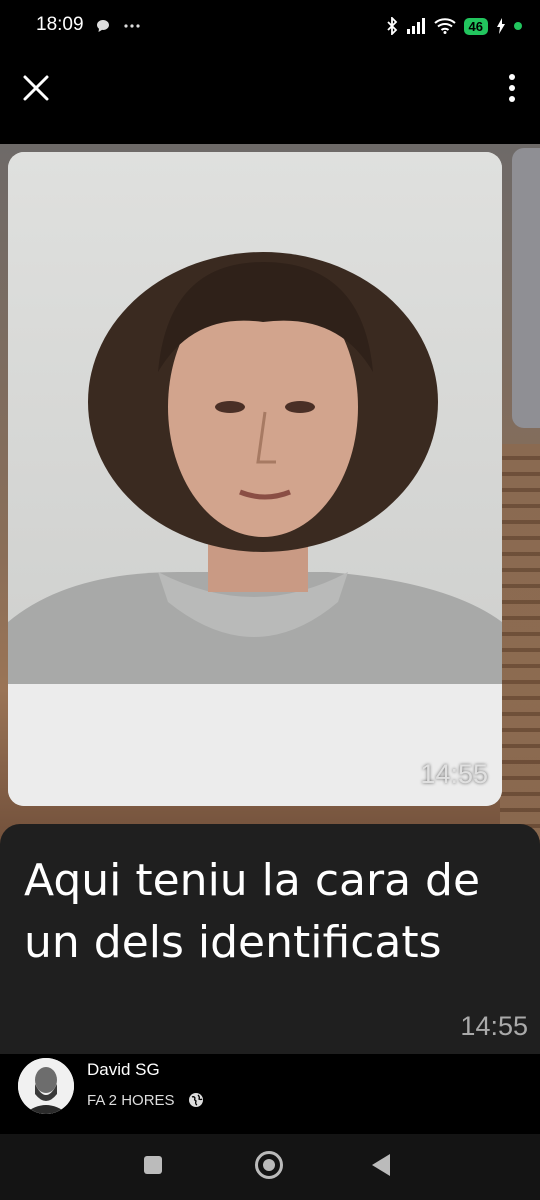 The image size is (540, 1200). Describe the element at coordinates (381, 1165) in the screenshot. I see `back-triangle-icon` at that location.